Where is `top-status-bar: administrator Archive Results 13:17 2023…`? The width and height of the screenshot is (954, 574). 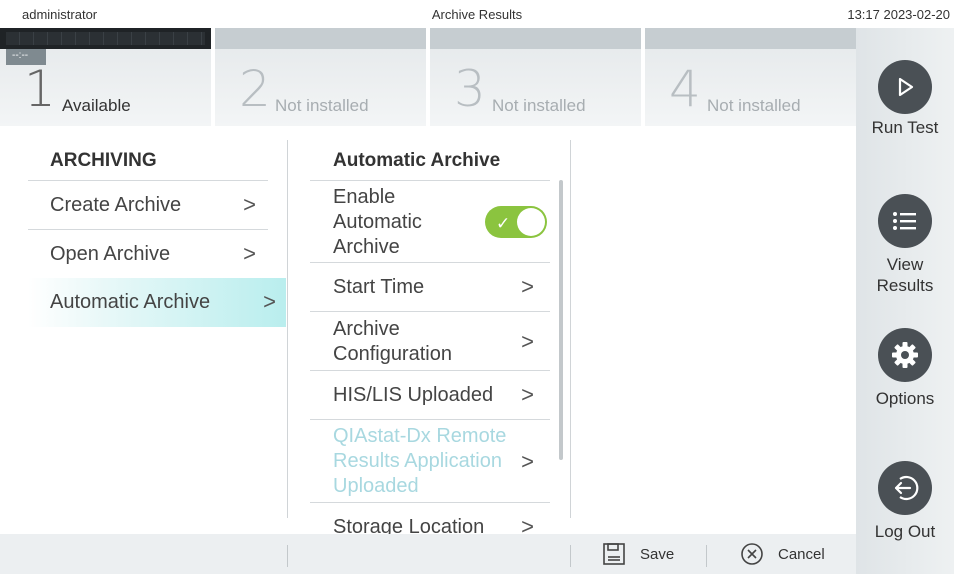
top-status-bar: administrator Archive Results 13:17 2023… is located at coordinates (477, 14).